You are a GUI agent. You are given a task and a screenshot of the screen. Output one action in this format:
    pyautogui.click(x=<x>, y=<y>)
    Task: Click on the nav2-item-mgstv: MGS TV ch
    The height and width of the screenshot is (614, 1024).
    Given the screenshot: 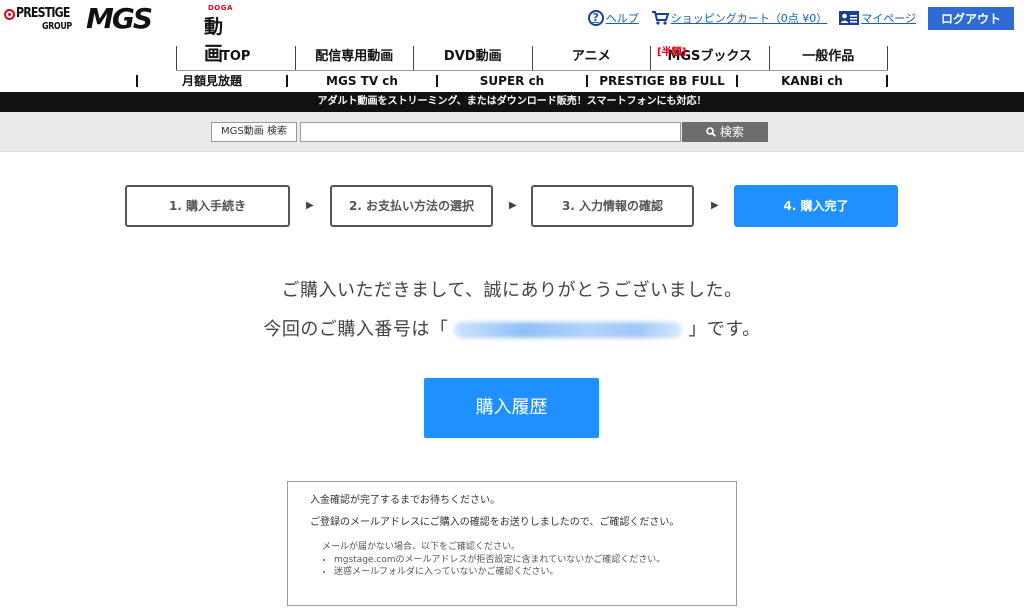 What is the action you would take?
    pyautogui.click(x=361, y=81)
    